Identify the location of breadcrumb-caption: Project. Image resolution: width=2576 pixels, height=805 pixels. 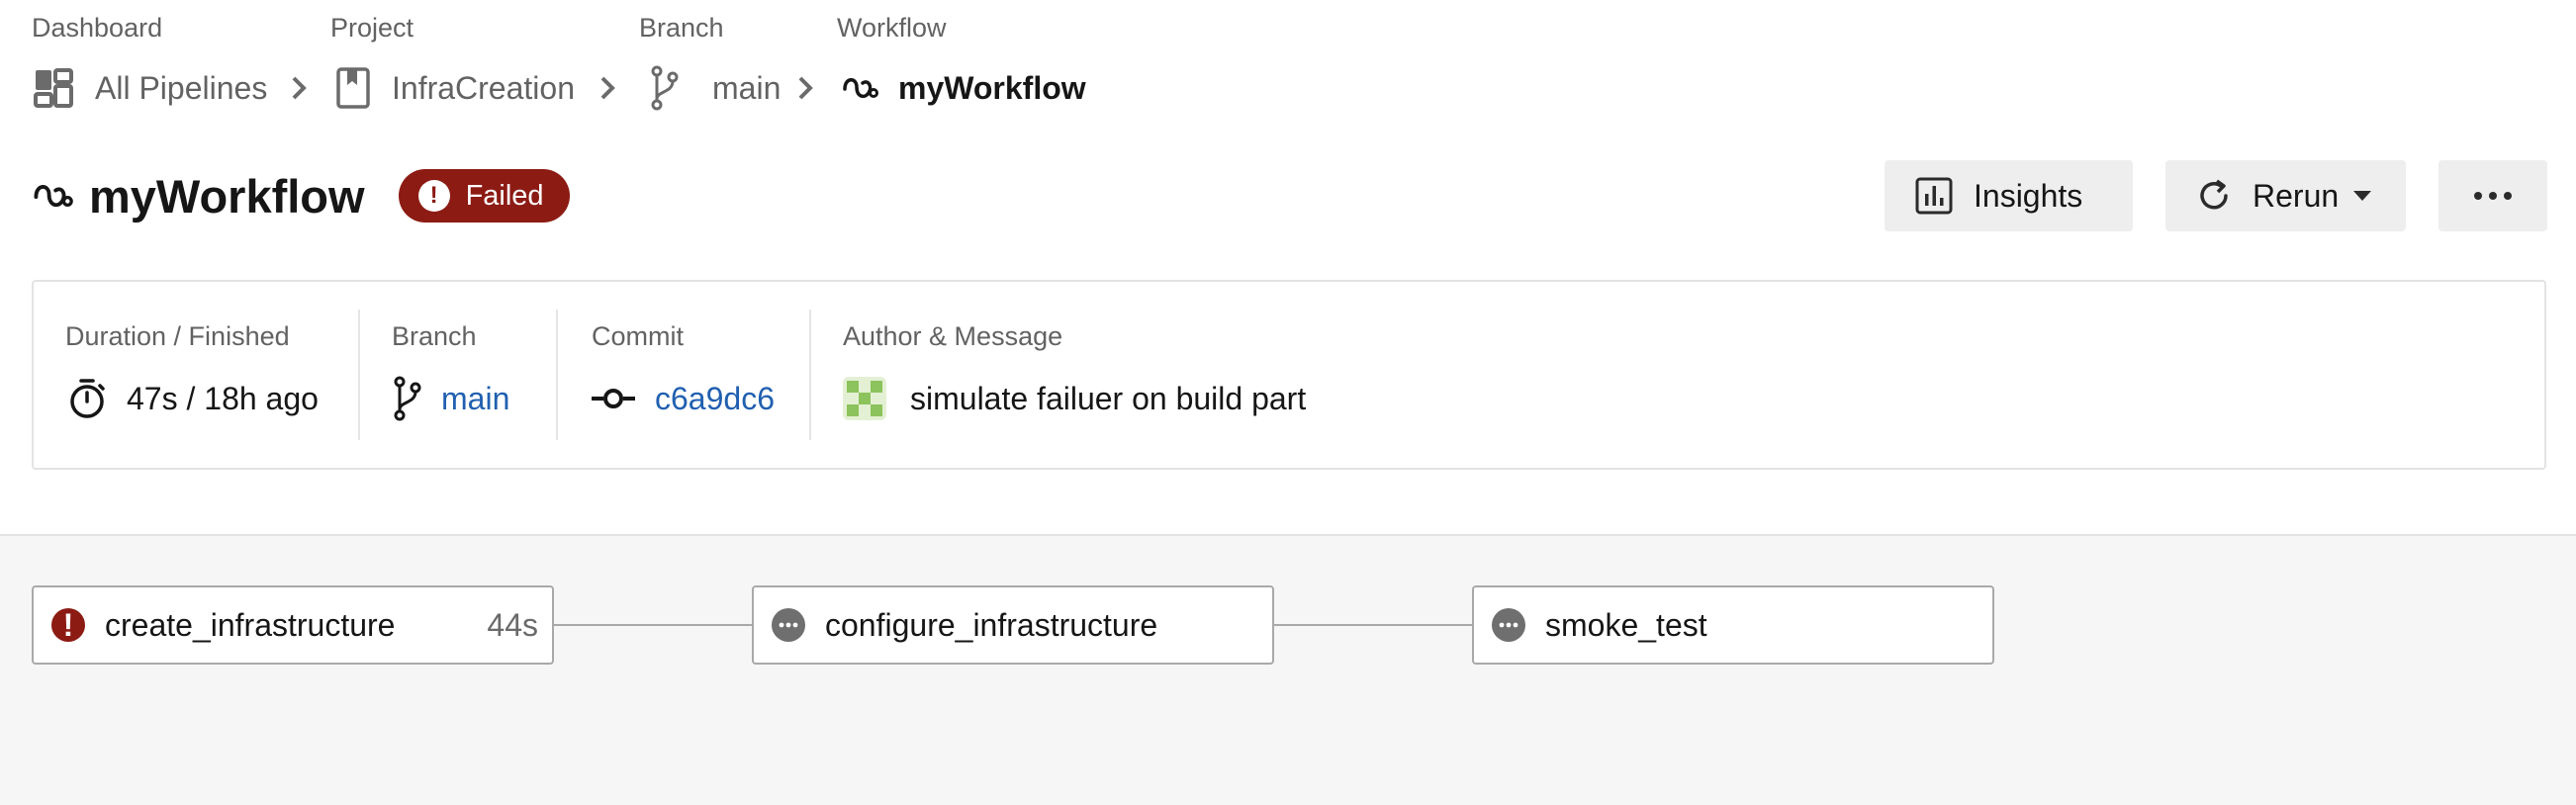
(372, 28).